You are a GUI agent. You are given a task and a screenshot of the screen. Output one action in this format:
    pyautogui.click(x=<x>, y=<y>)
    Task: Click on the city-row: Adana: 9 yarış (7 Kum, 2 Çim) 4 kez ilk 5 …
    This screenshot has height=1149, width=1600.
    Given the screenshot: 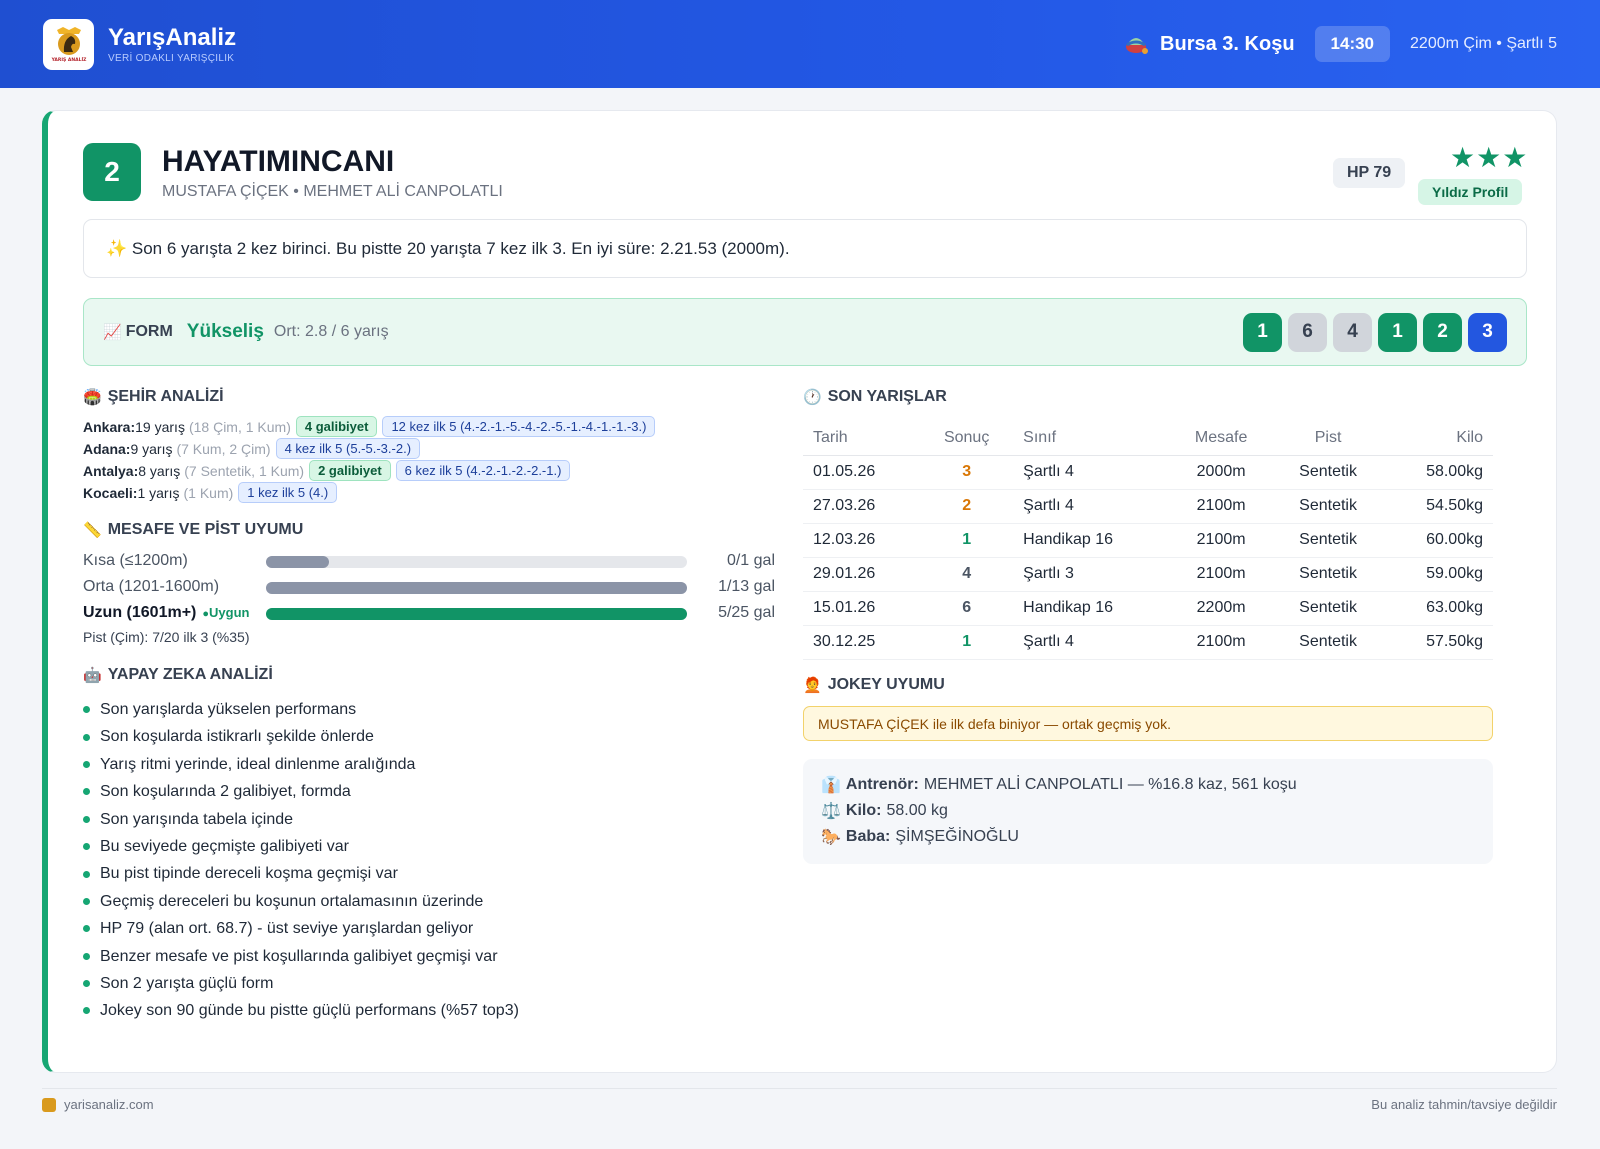 What is the action you would take?
    pyautogui.click(x=252, y=448)
    